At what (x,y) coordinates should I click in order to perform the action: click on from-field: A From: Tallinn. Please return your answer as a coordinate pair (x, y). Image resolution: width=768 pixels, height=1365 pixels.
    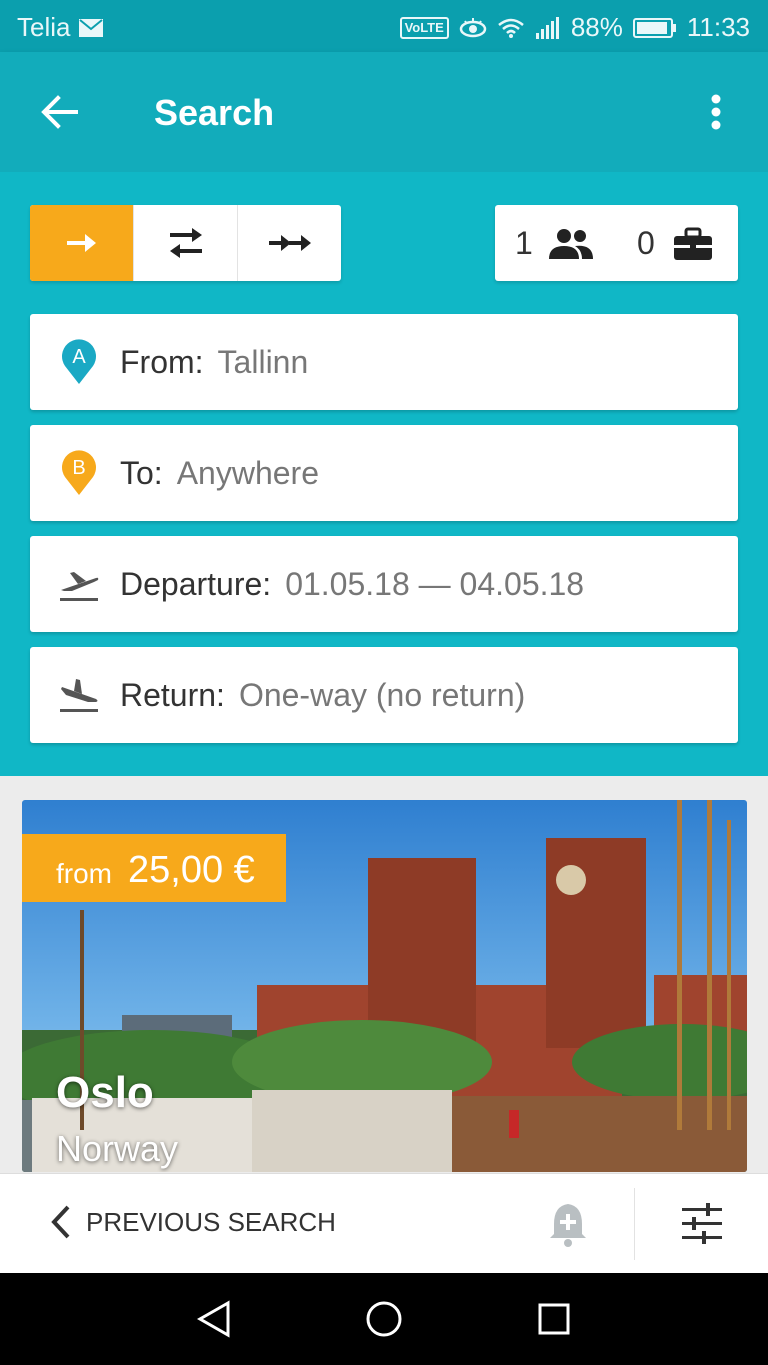
    Looking at the image, I should click on (384, 362).